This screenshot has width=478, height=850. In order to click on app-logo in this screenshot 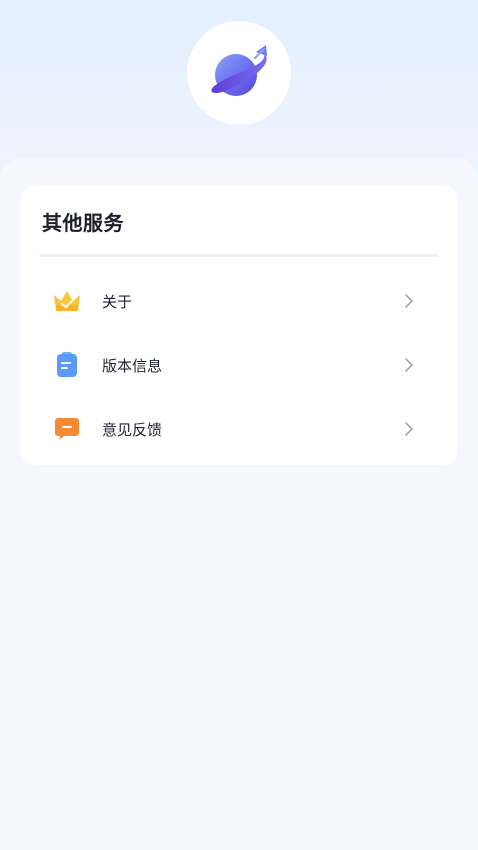, I will do `click(239, 73)`.